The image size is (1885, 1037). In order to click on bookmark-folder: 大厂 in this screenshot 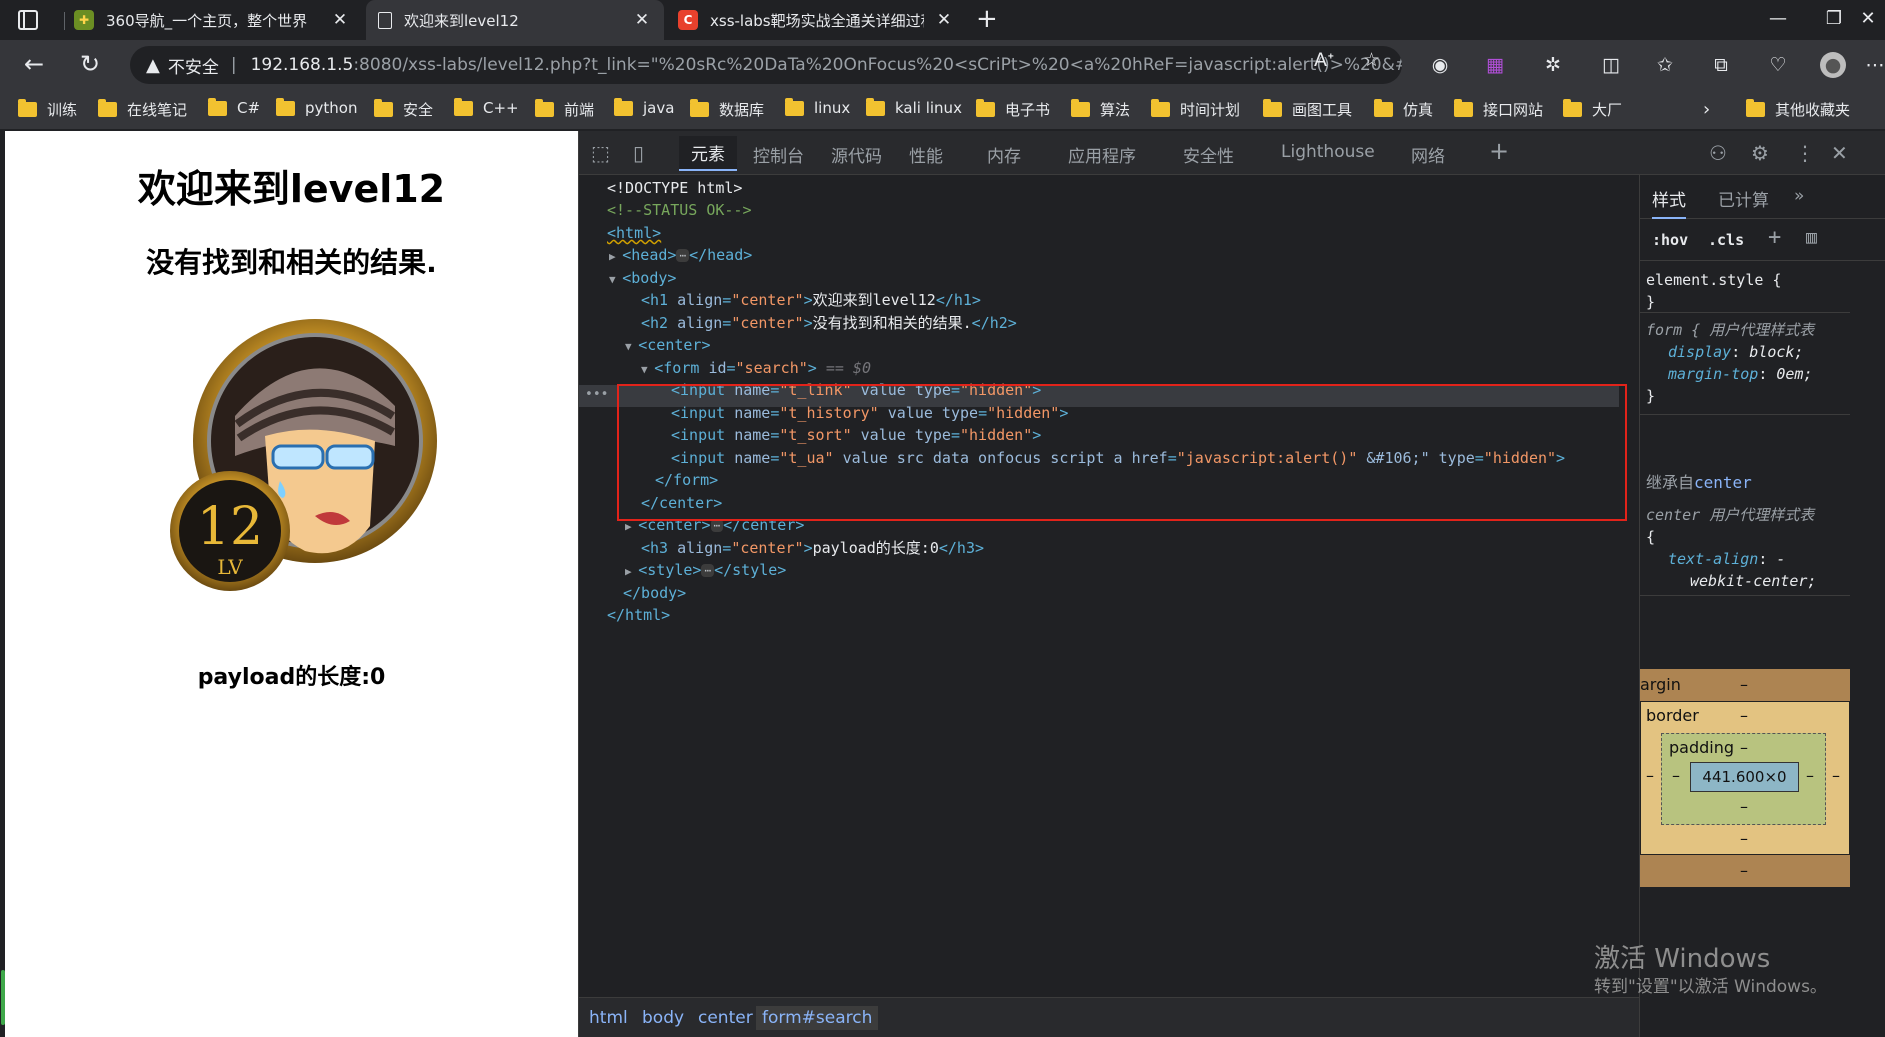, I will do `click(1592, 109)`.